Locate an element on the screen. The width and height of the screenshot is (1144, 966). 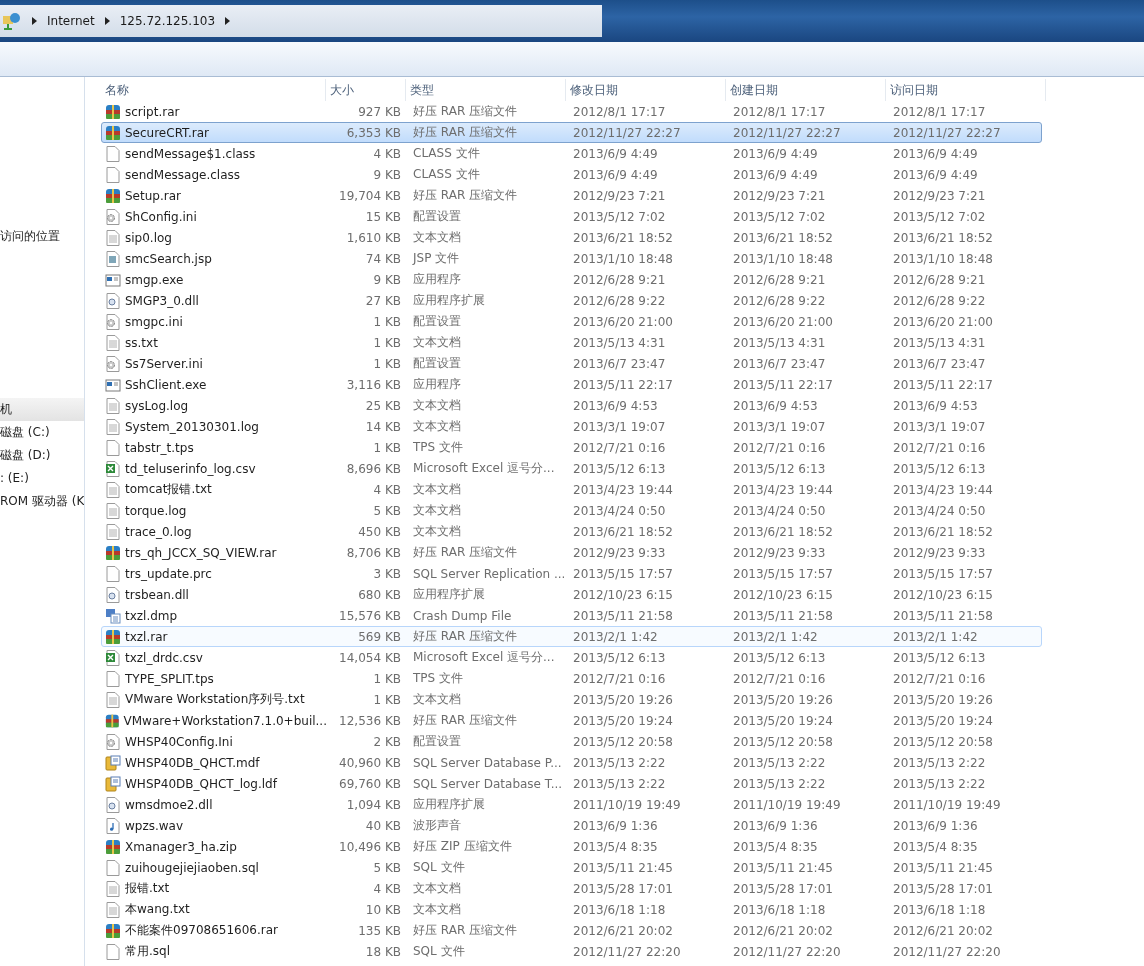
file-name: 常用.sql is located at coordinates (148, 951).